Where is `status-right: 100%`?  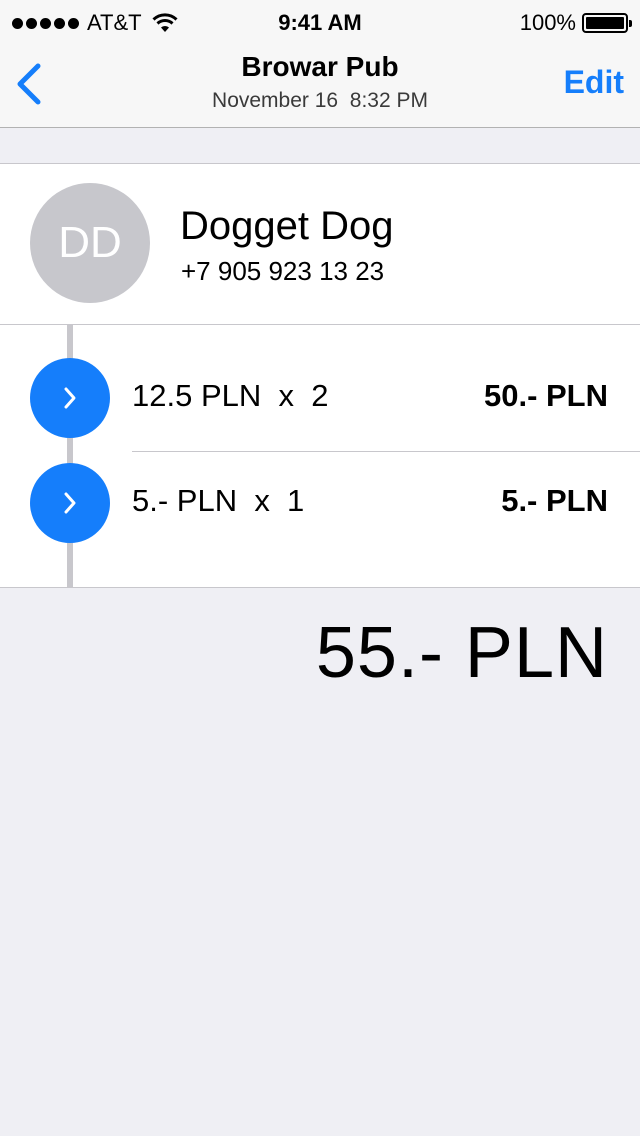 status-right: 100% is located at coordinates (575, 23).